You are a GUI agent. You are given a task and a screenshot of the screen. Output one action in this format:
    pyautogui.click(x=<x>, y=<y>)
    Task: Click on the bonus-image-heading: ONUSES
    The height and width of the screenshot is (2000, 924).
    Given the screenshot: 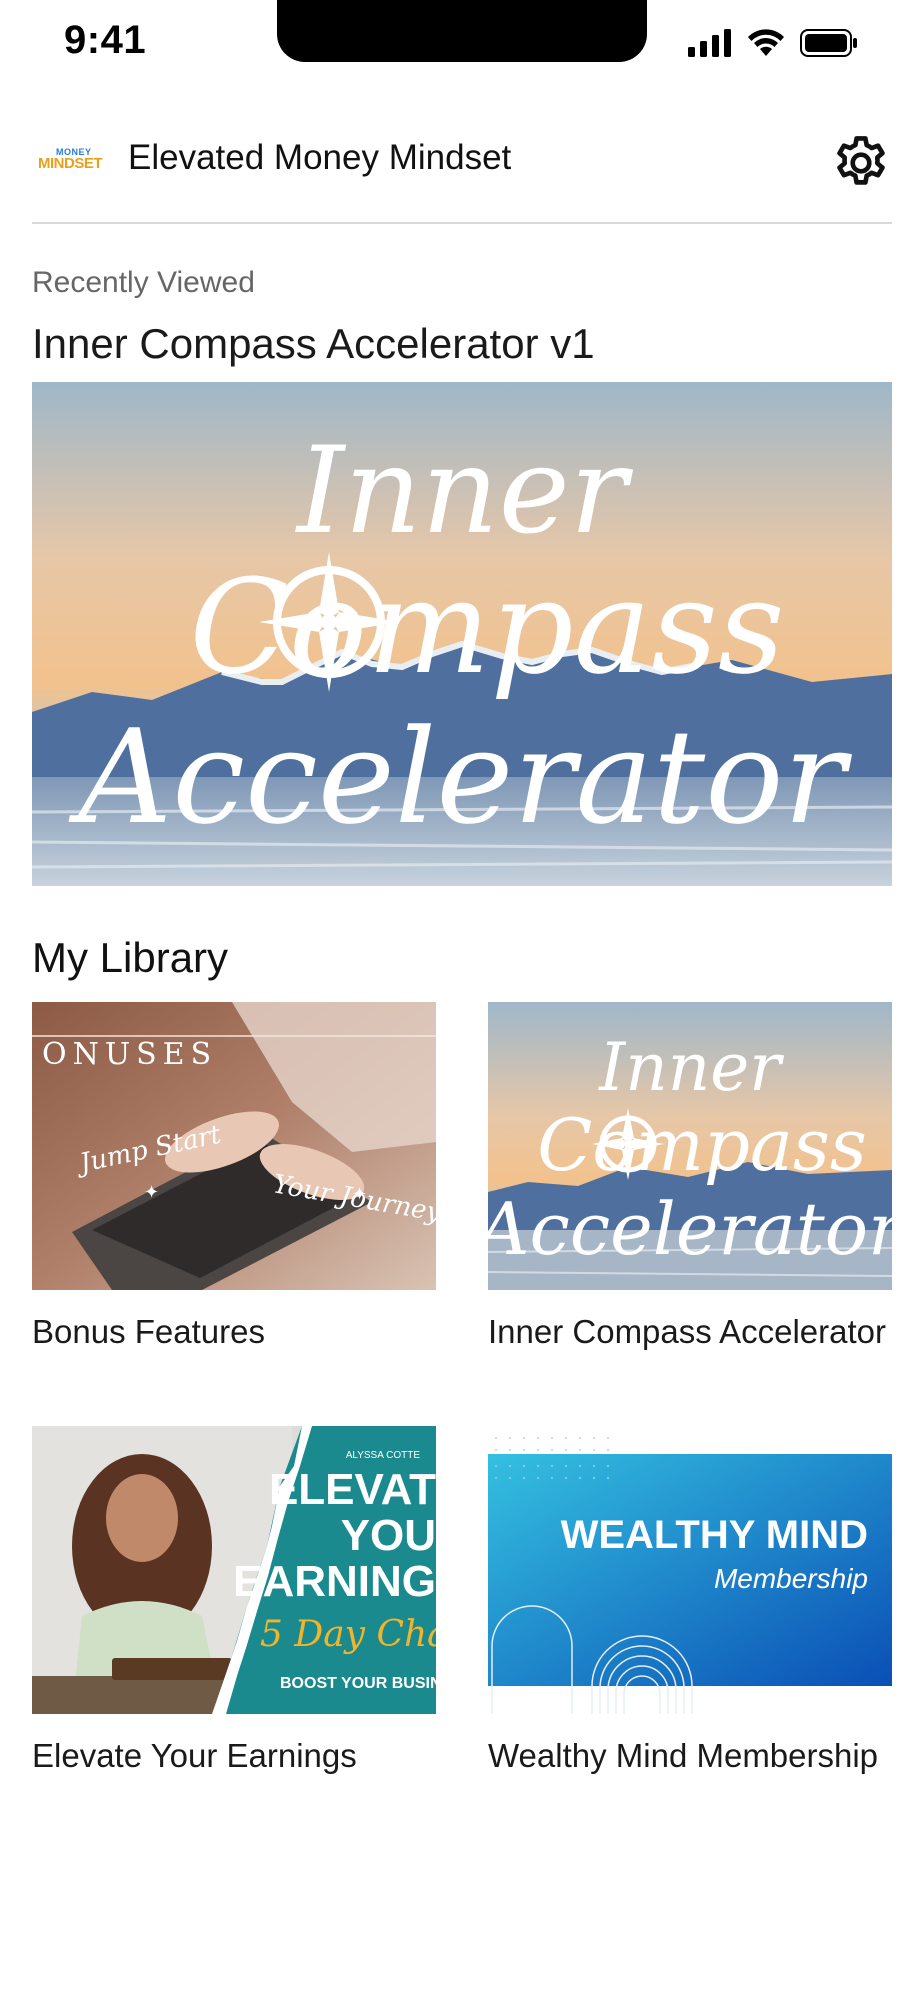 What is the action you would take?
    pyautogui.click(x=129, y=1054)
    